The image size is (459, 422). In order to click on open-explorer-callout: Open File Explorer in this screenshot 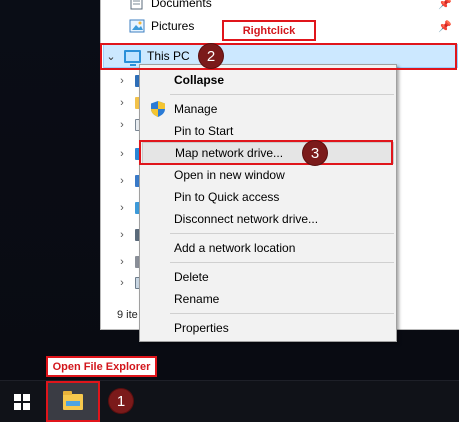, I will do `click(101, 366)`.